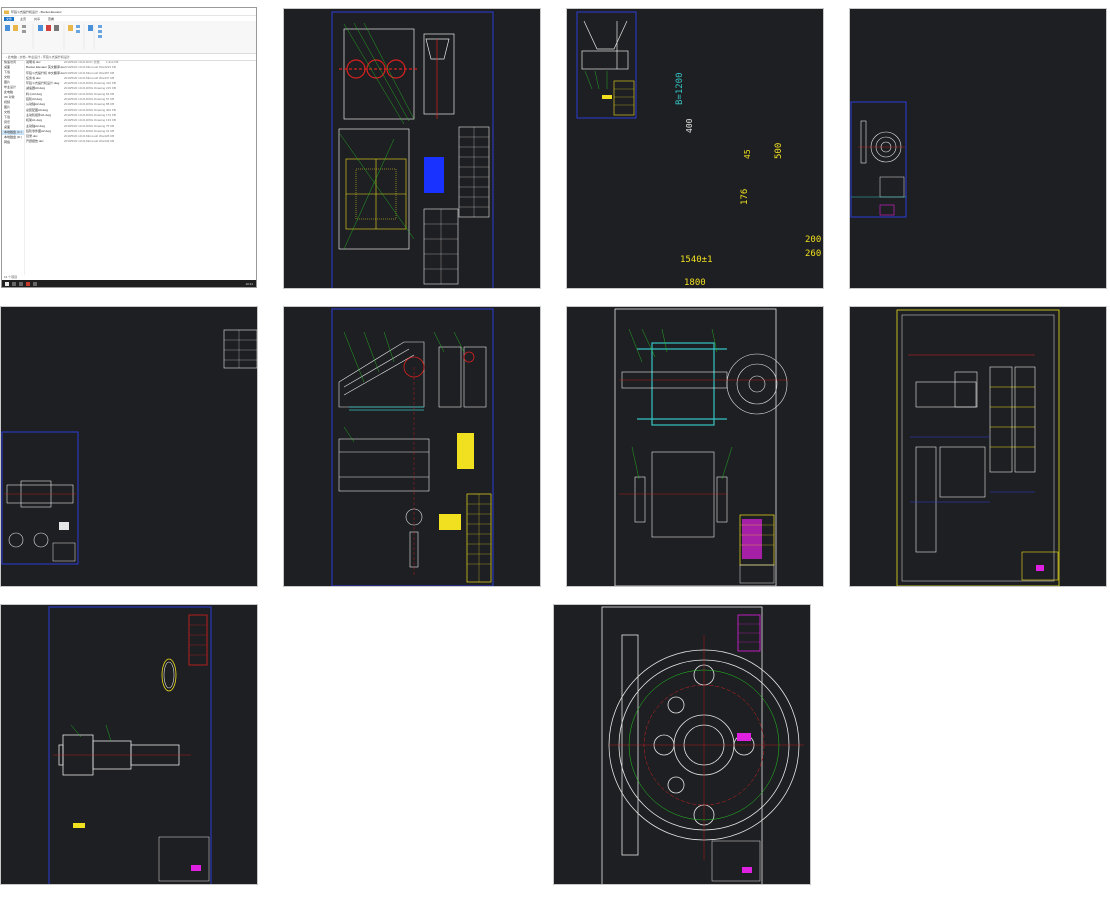 This screenshot has width=1110, height=897. I want to click on dimension-label: 260, so click(813, 254).